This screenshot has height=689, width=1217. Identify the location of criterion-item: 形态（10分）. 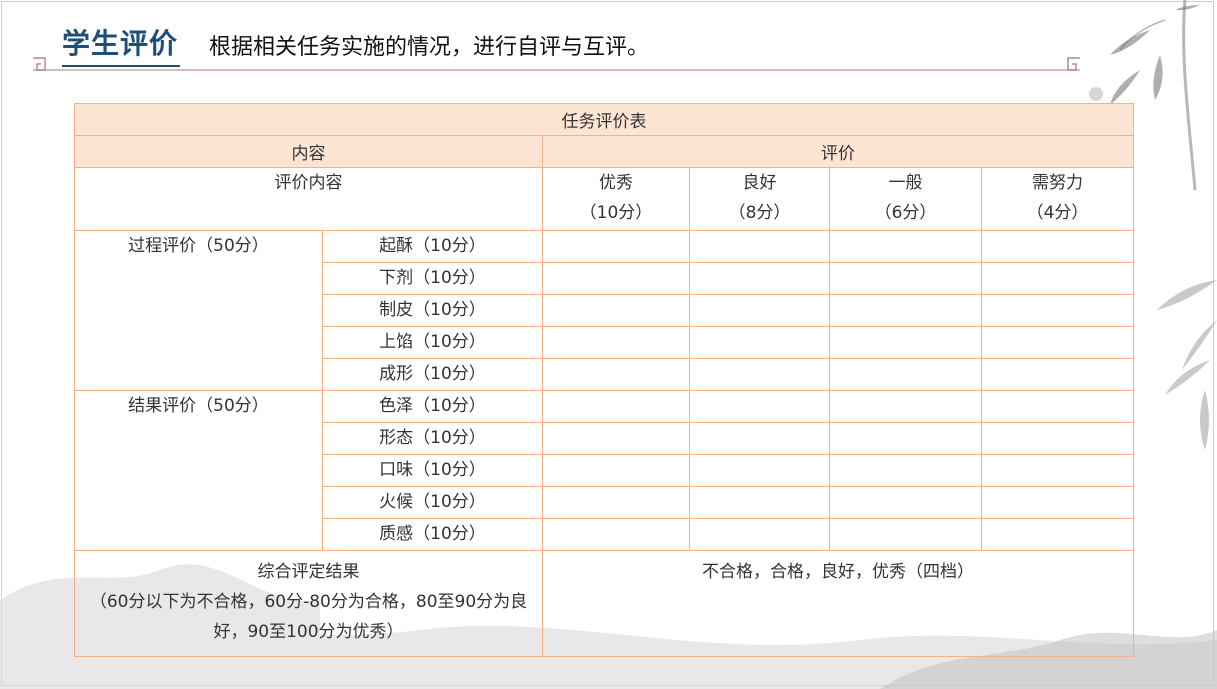
(432, 438).